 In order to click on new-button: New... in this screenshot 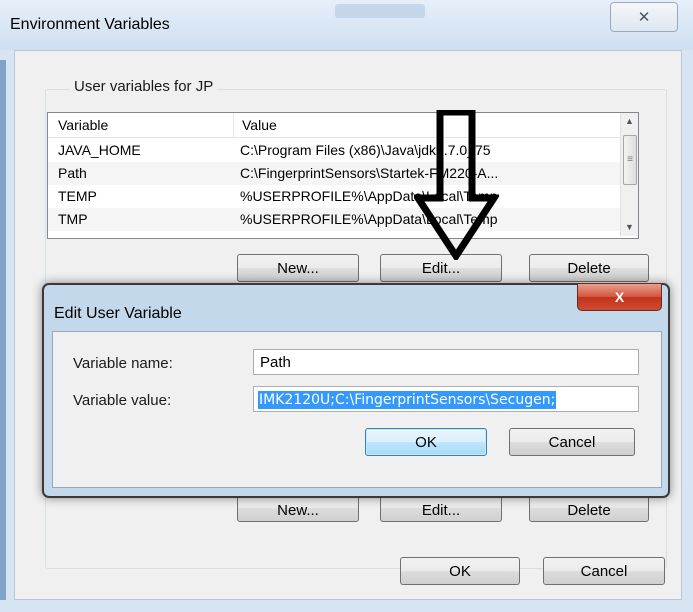, I will do `click(298, 268)`.